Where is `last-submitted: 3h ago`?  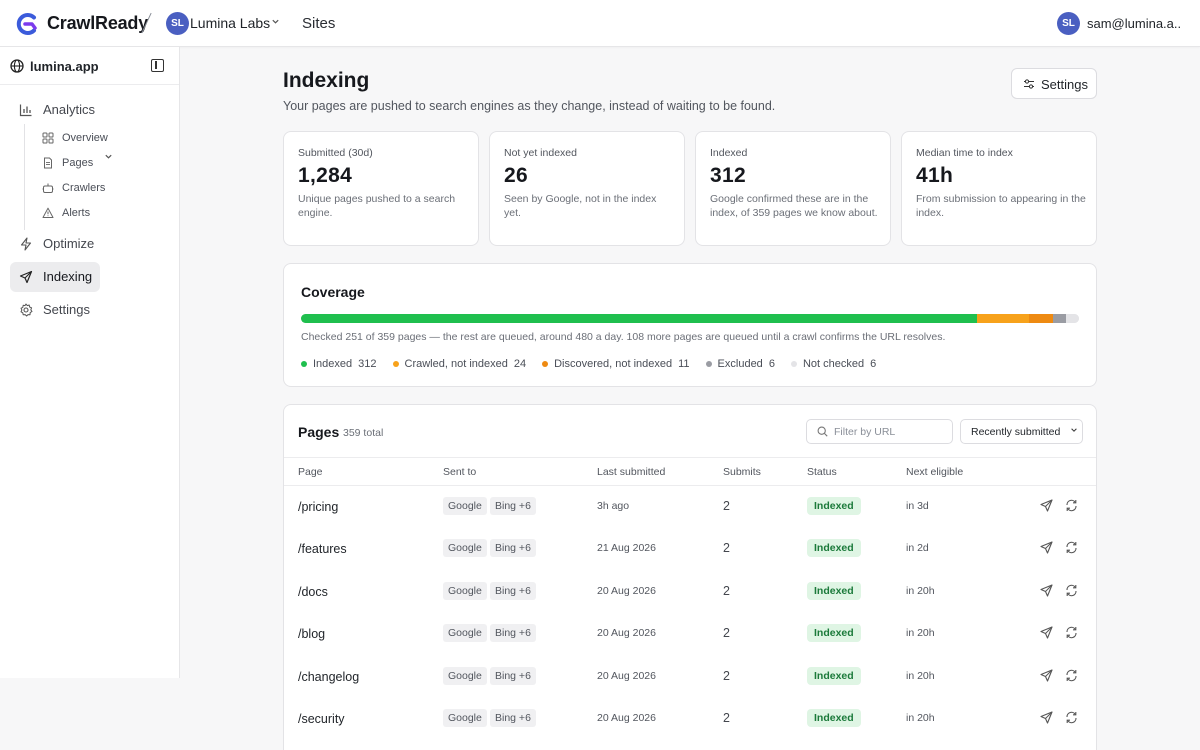
last-submitted: 3h ago is located at coordinates (613, 506).